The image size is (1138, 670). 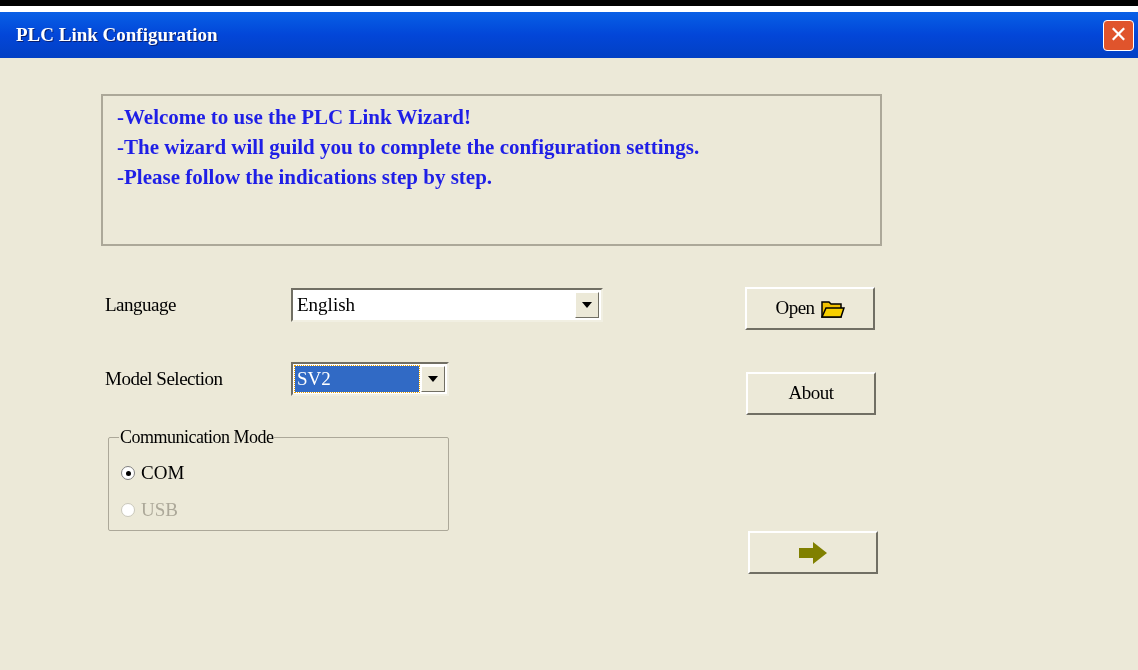 What do you see at coordinates (1118, 35) in the screenshot?
I see `close-button: ✕` at bounding box center [1118, 35].